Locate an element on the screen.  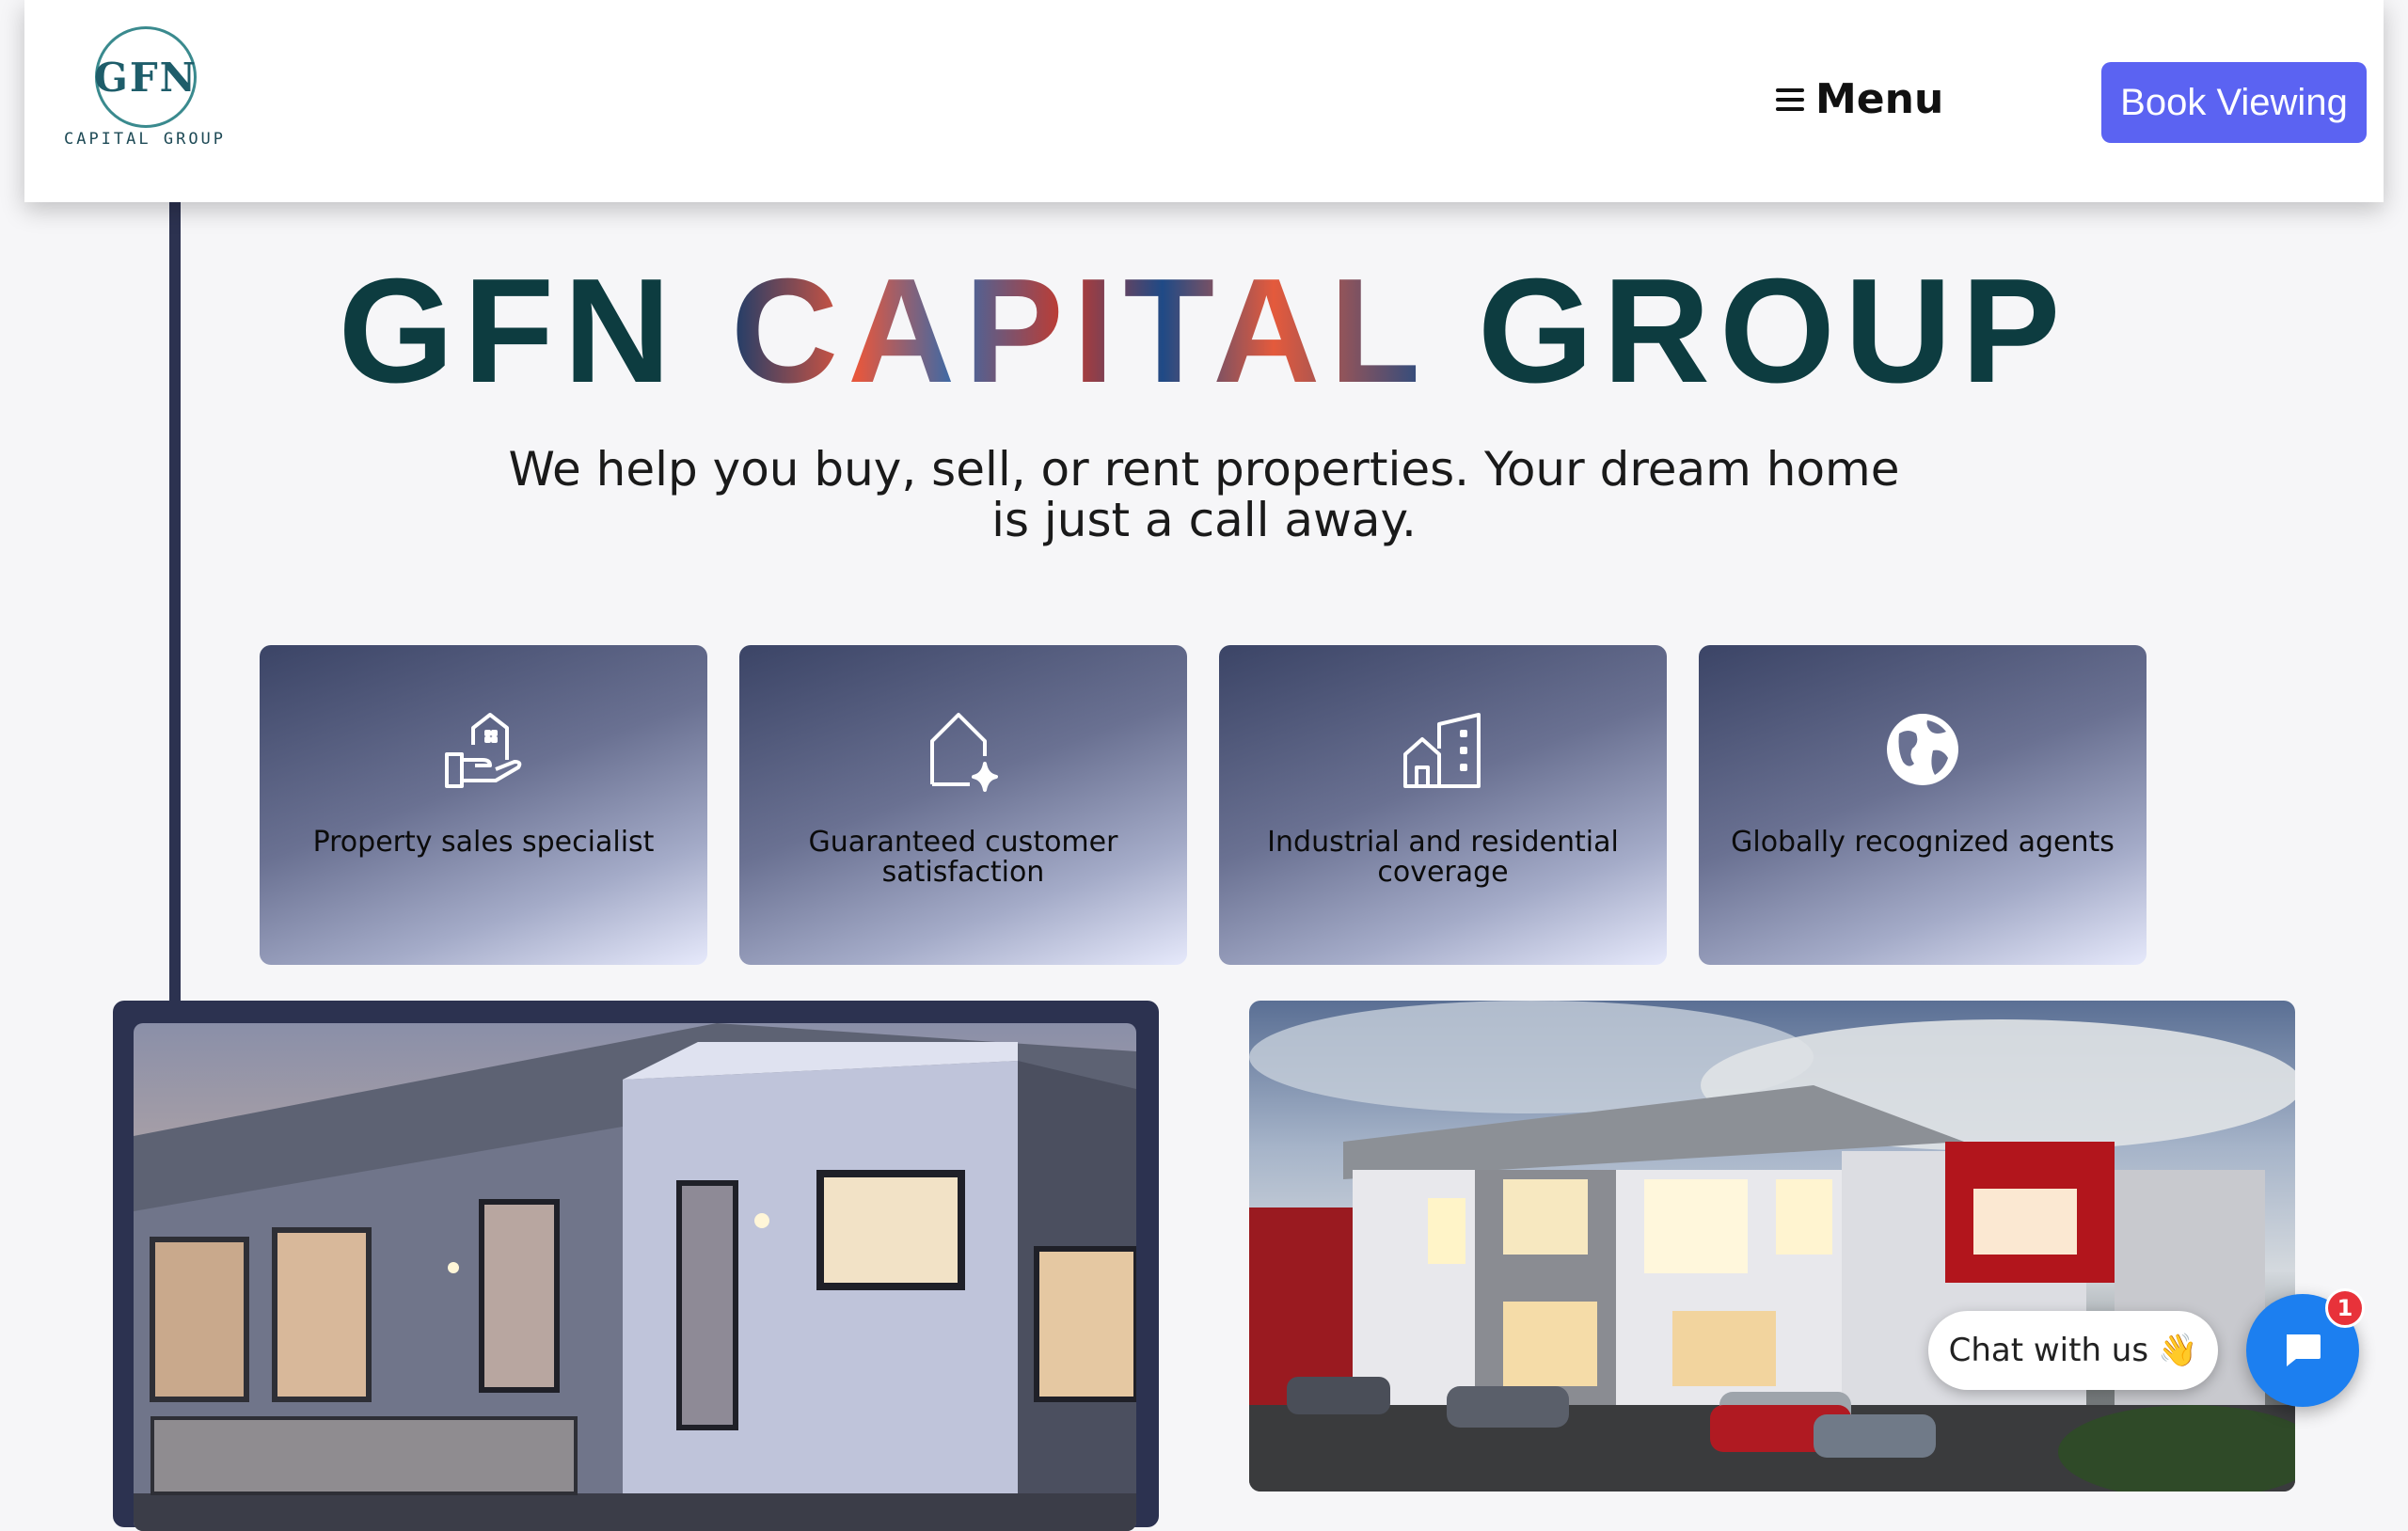
modern-house-illustration is located at coordinates (635, 1277).